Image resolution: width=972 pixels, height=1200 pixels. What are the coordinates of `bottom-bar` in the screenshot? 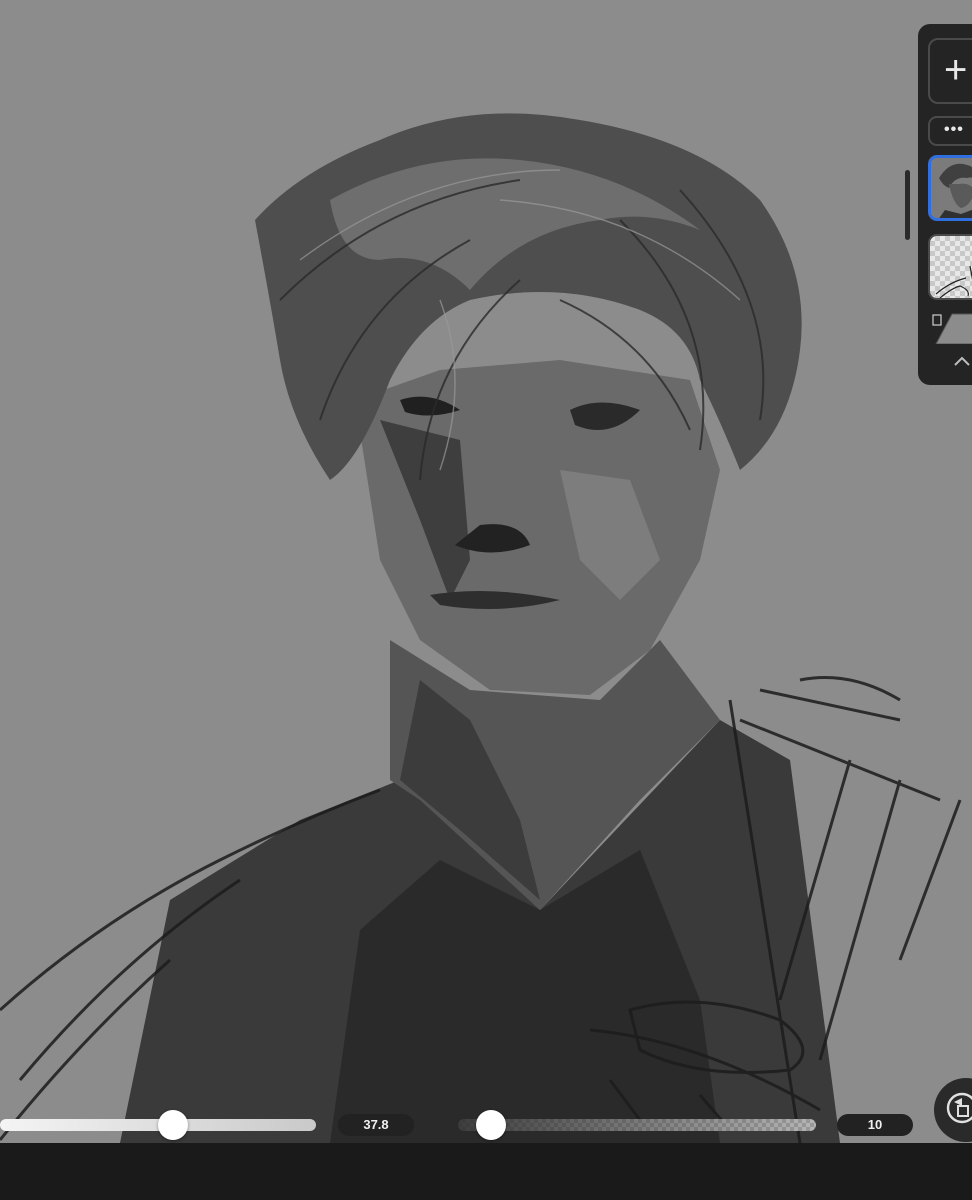 It's located at (486, 1171).